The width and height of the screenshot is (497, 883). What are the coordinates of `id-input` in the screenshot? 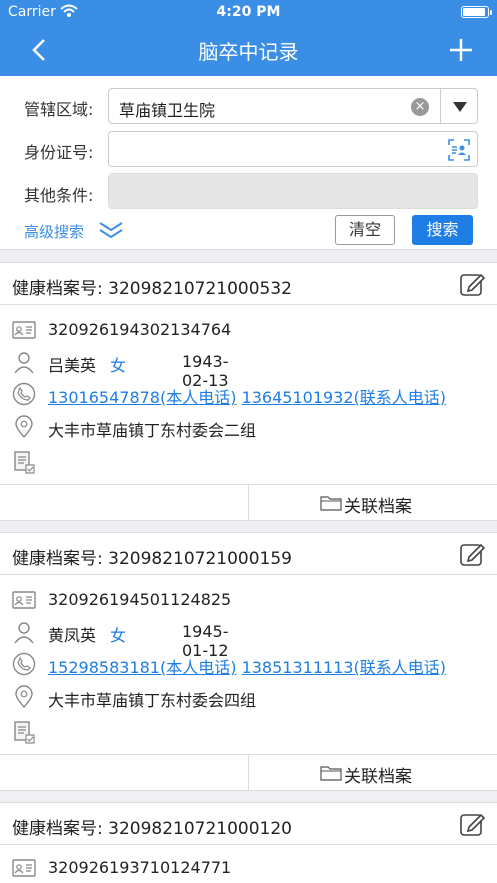 It's located at (293, 149).